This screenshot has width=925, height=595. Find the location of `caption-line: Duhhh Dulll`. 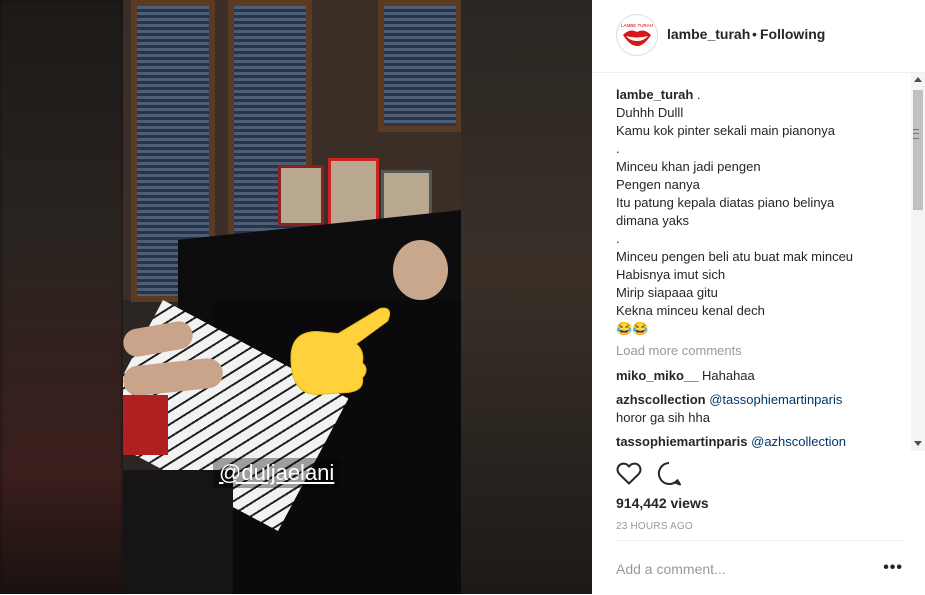

caption-line: Duhhh Dulll is located at coordinates (650, 112).